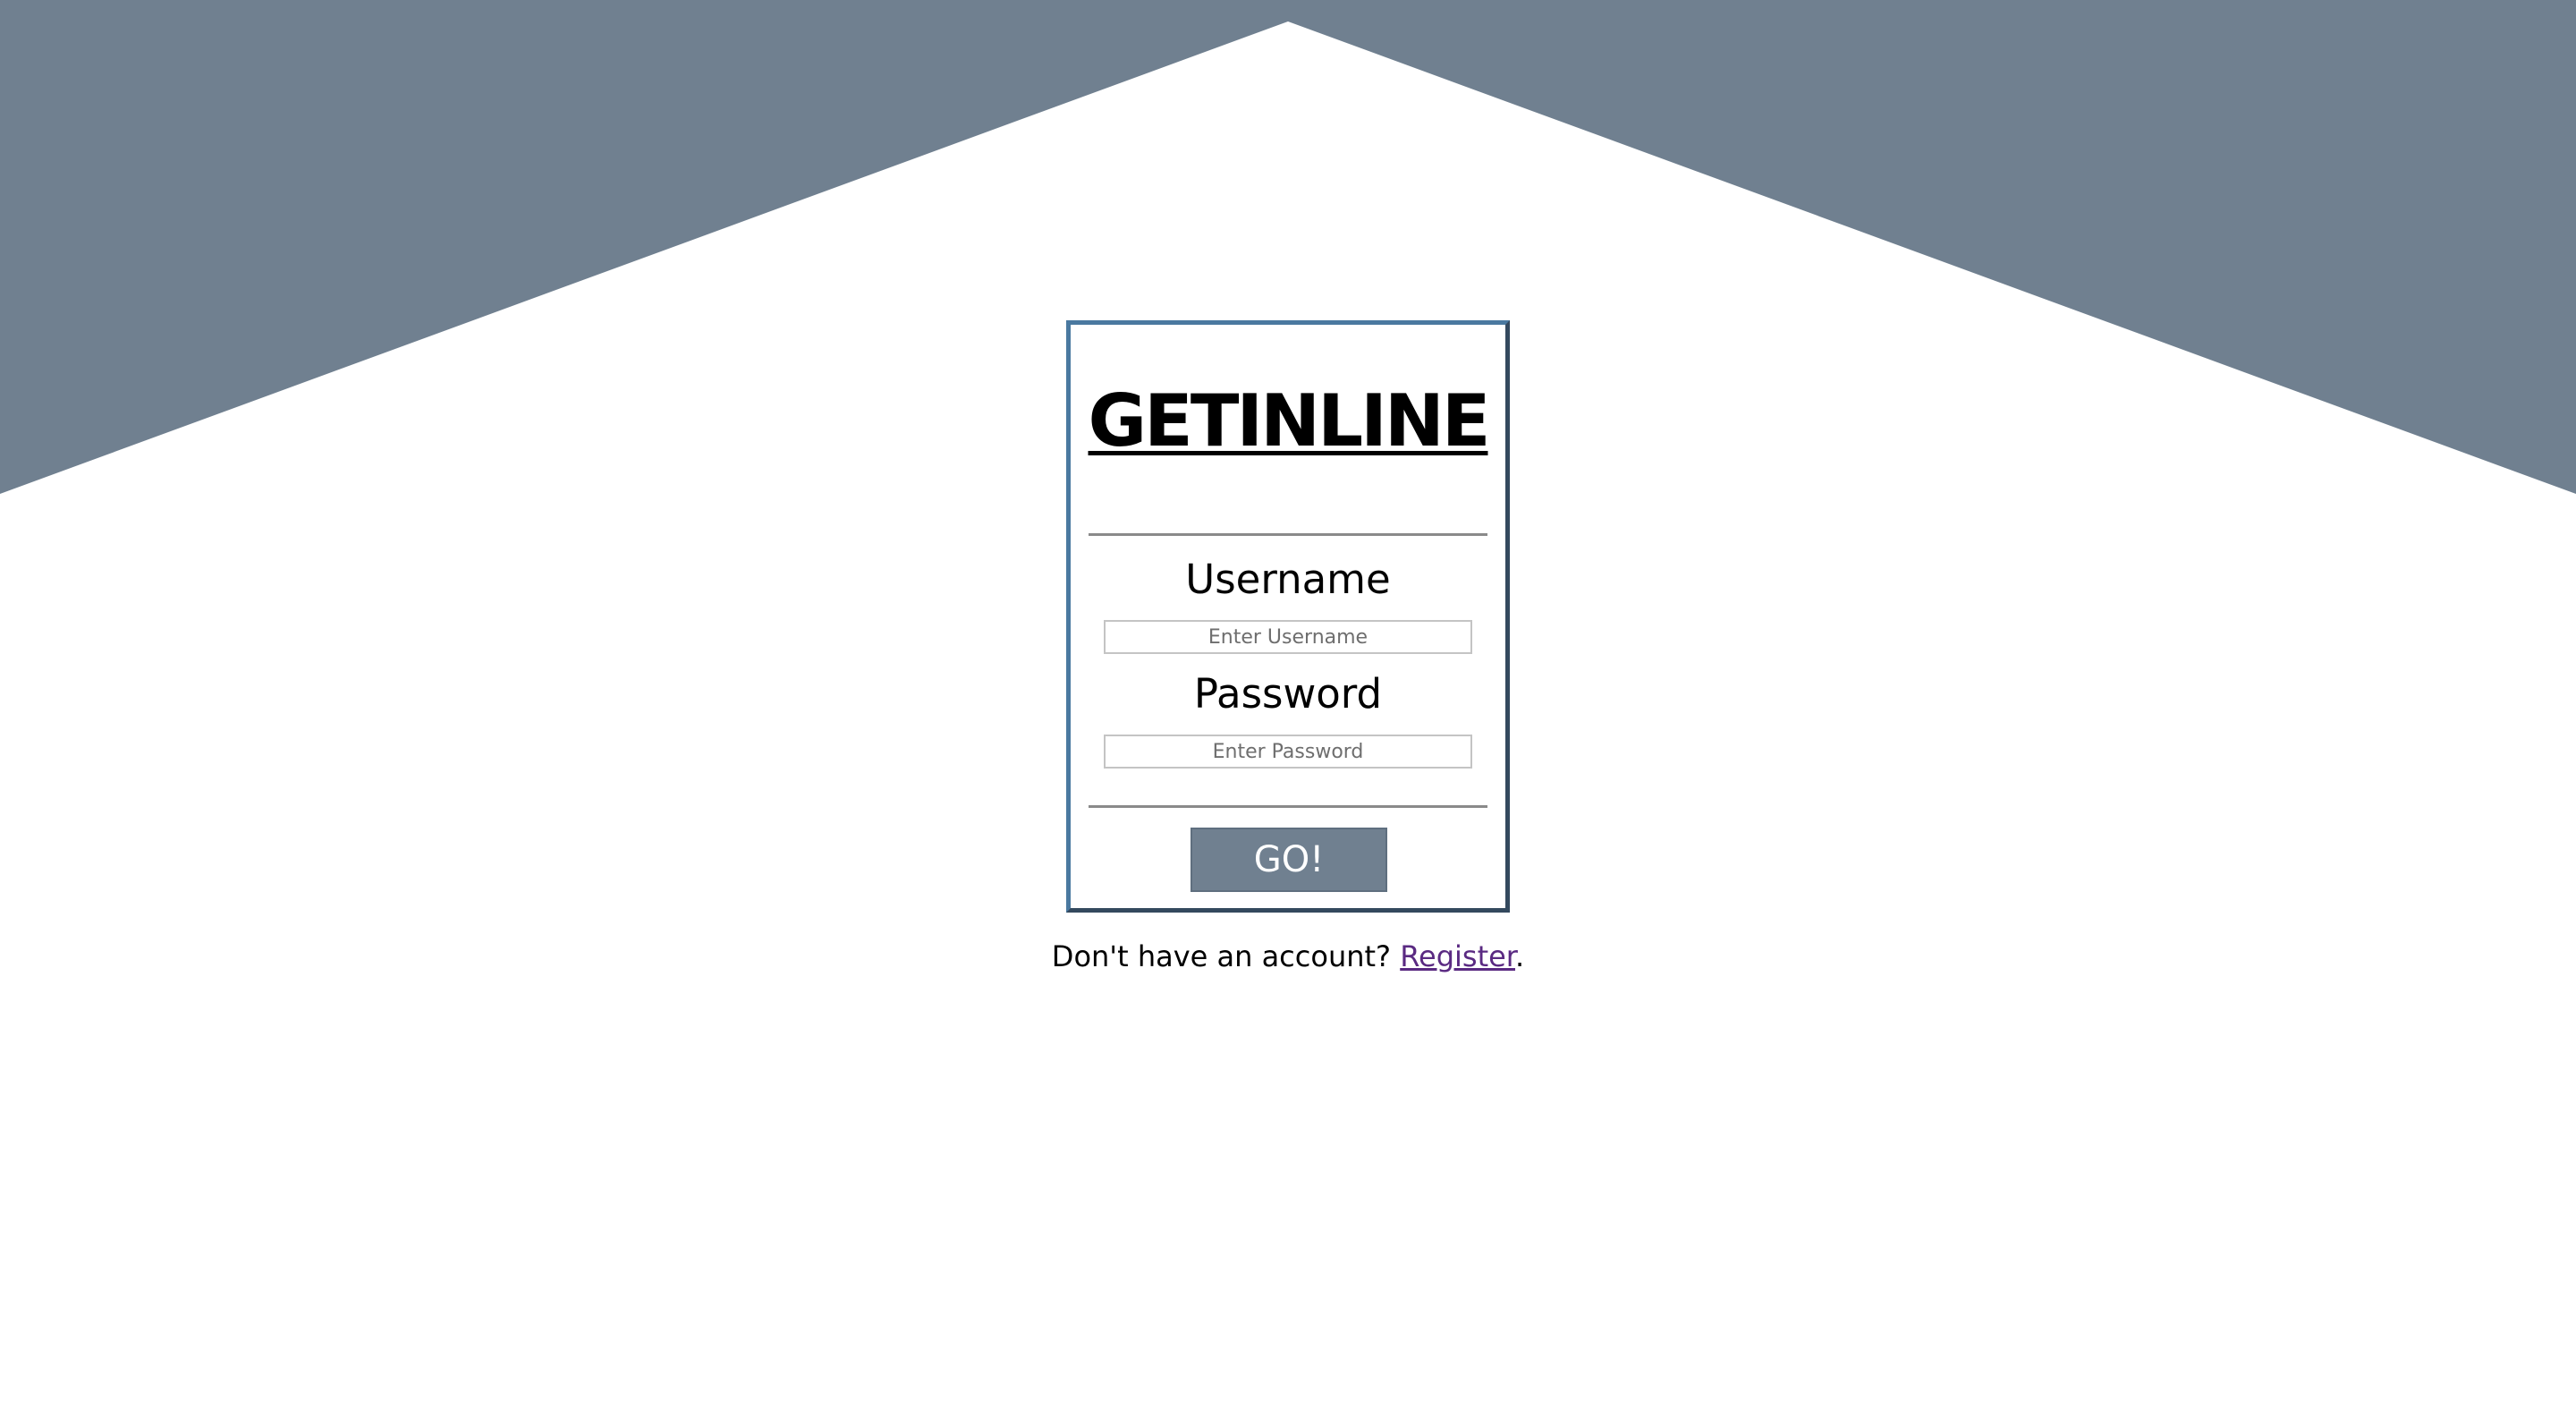  What do you see at coordinates (1288, 580) in the screenshot?
I see `username-label: Username` at bounding box center [1288, 580].